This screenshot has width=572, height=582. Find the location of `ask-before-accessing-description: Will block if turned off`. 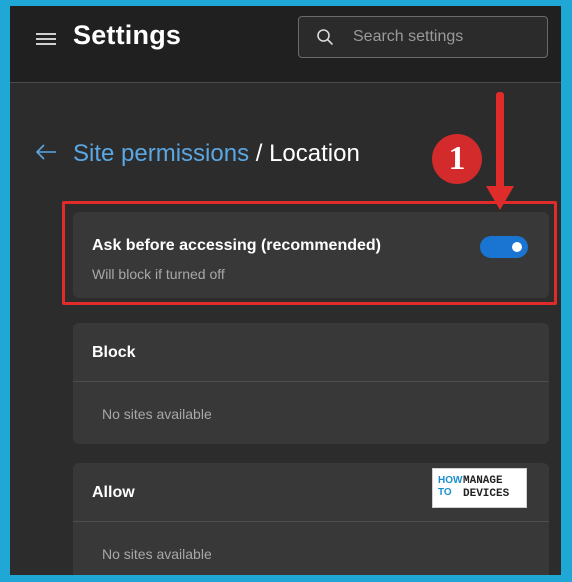

ask-before-accessing-description: Will block if turned off is located at coordinates (158, 274).